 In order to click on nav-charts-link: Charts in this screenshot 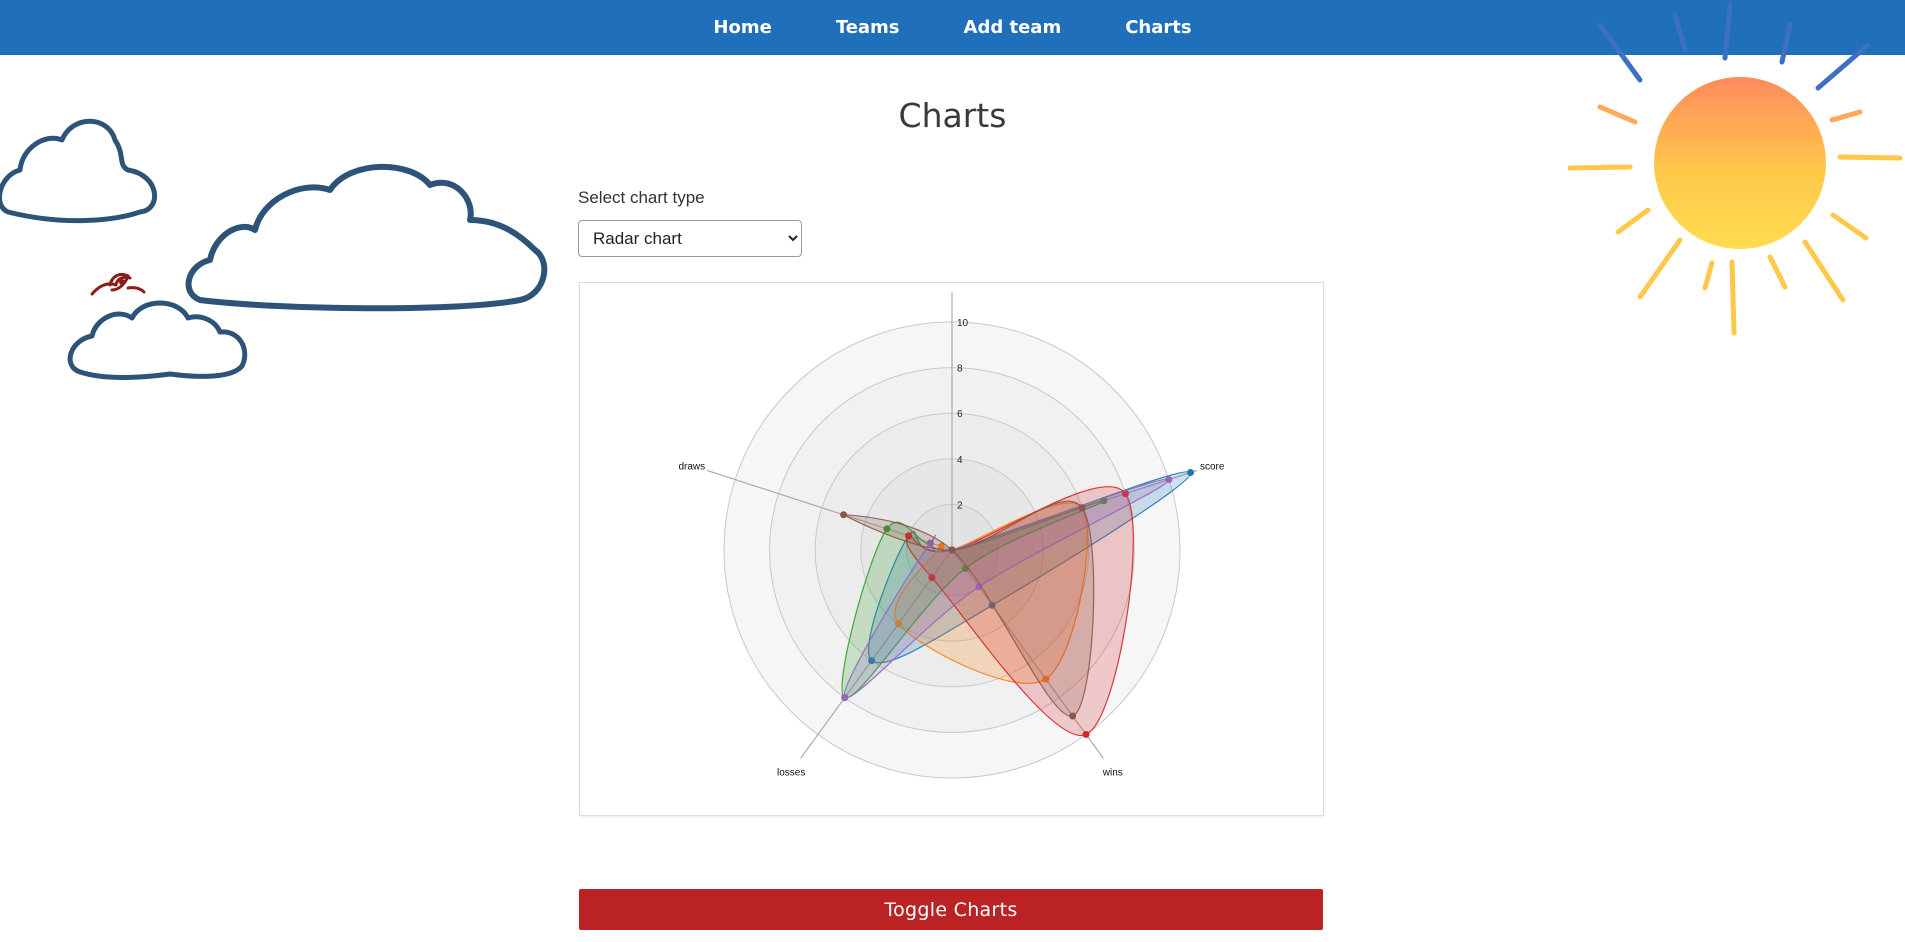, I will do `click(1158, 27)`.